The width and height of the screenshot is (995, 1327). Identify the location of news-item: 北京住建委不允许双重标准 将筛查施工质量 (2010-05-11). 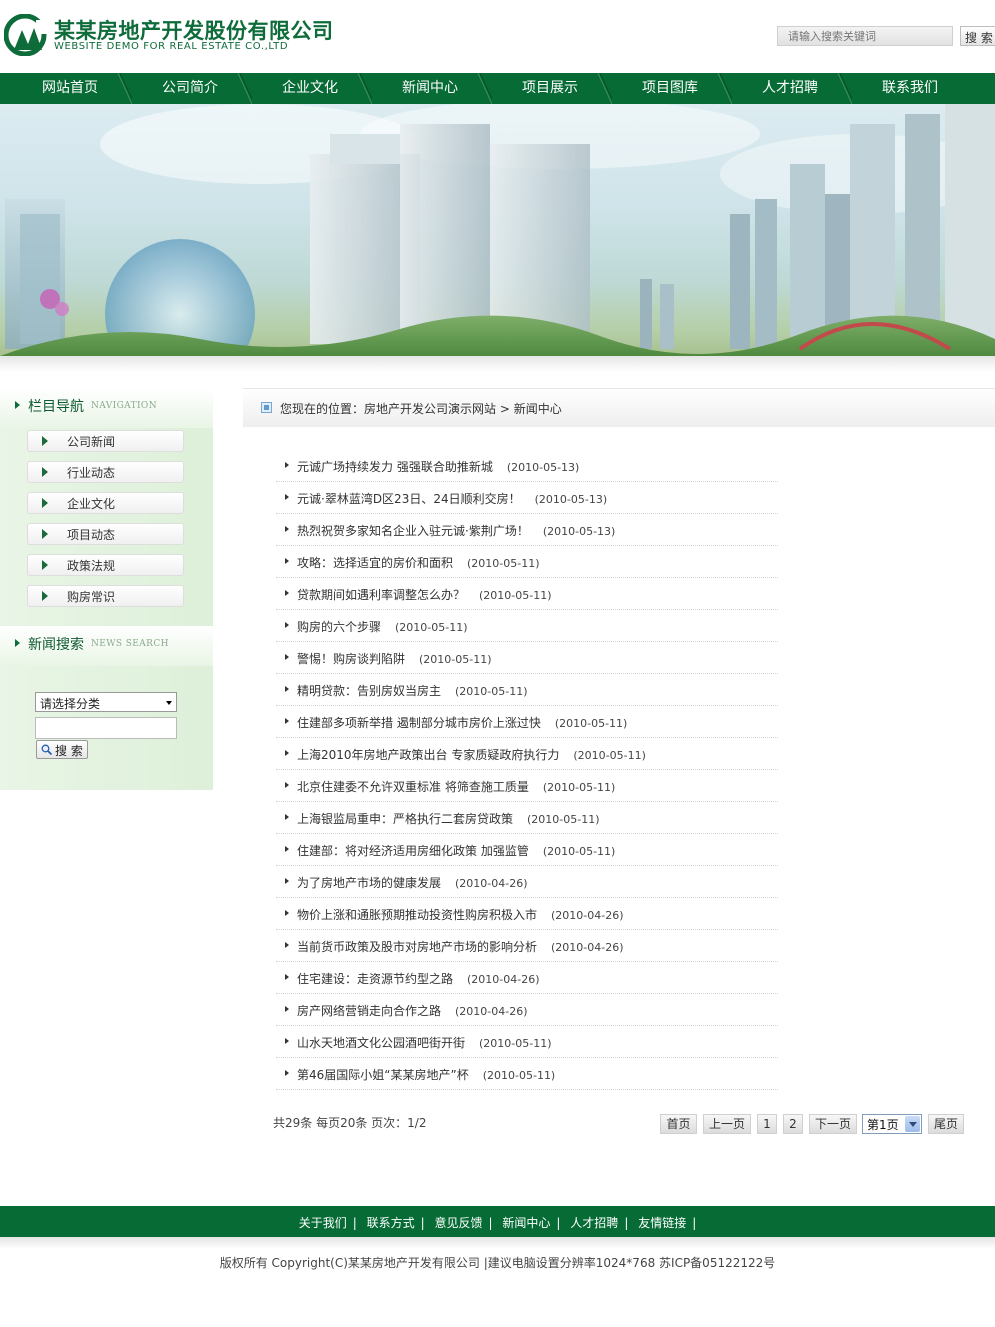
(527, 786).